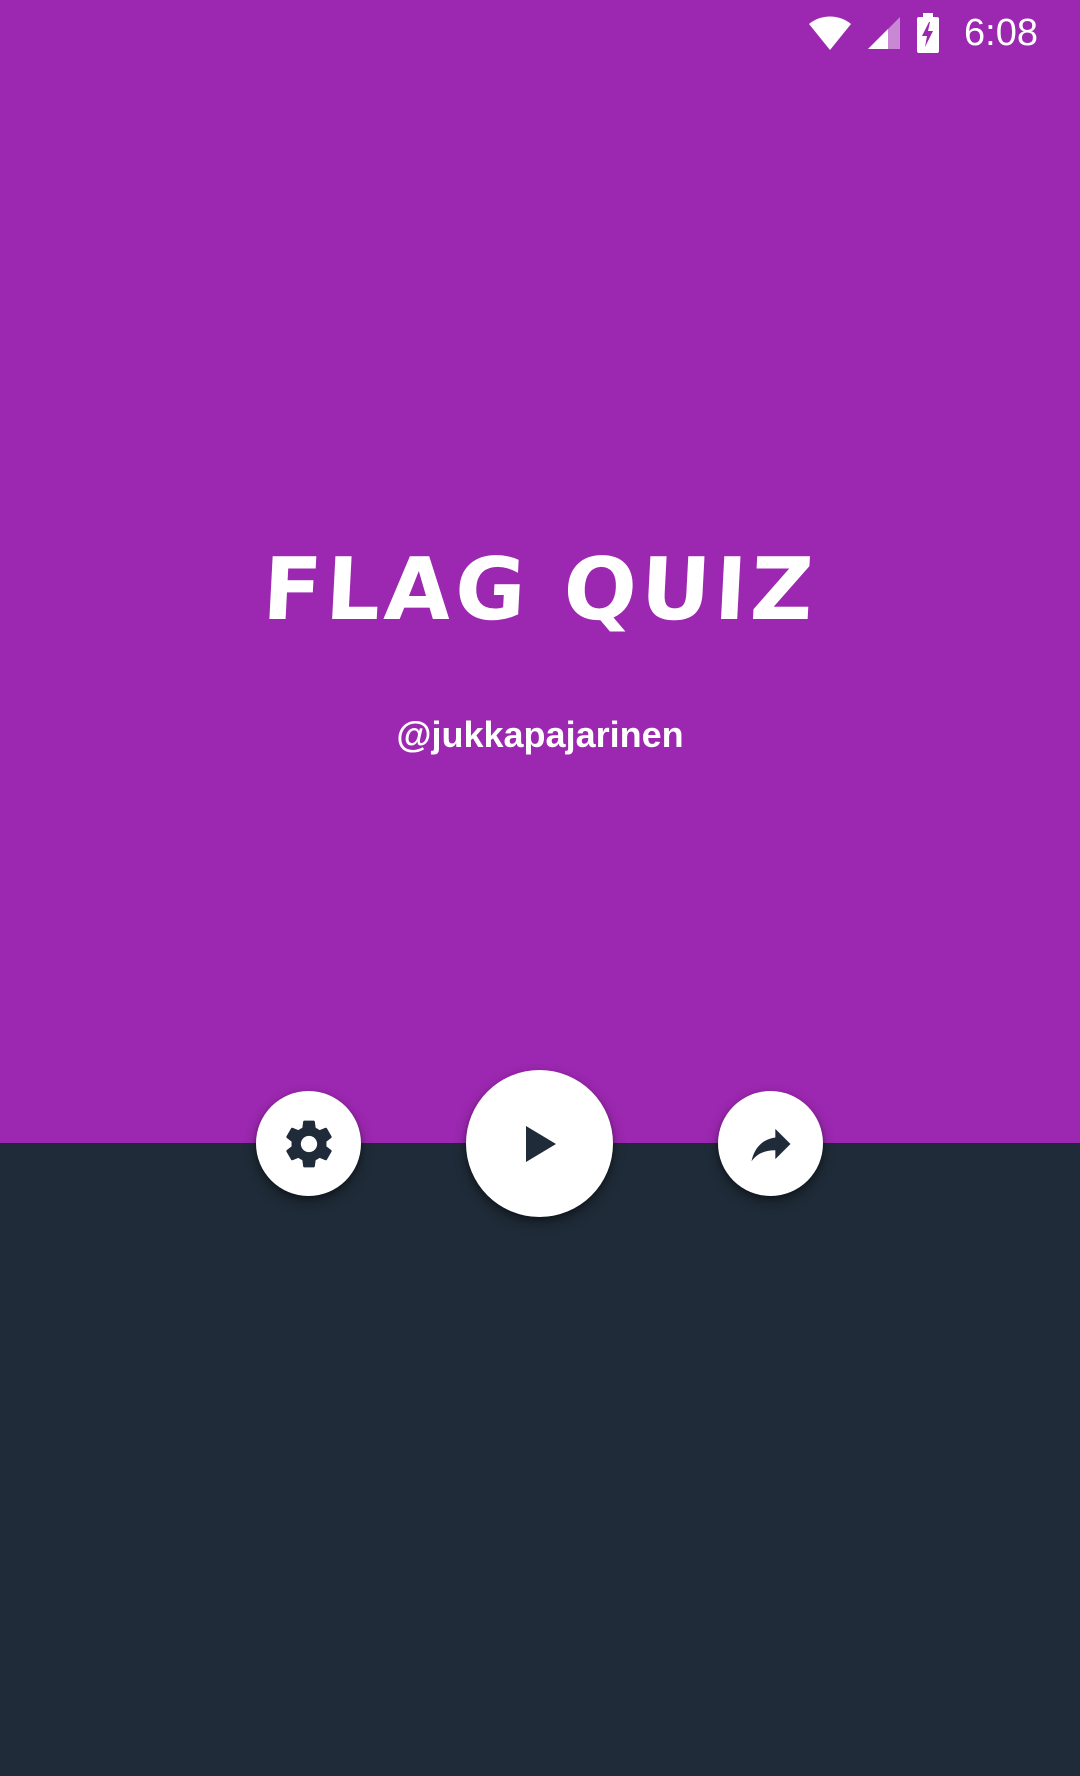 The image size is (1080, 1776). I want to click on play-icon, so click(540, 1143).